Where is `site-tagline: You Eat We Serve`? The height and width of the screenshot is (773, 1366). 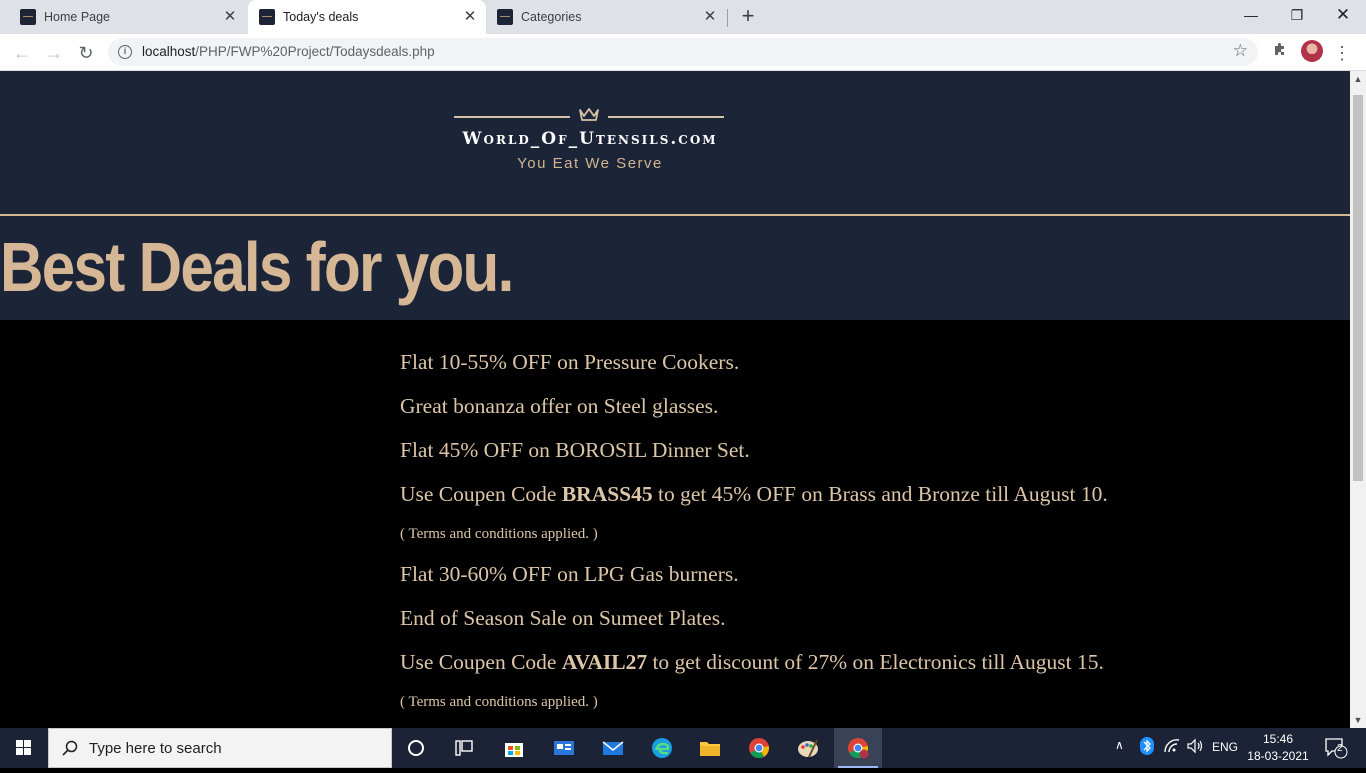
site-tagline: You Eat We Serve is located at coordinates (590, 163).